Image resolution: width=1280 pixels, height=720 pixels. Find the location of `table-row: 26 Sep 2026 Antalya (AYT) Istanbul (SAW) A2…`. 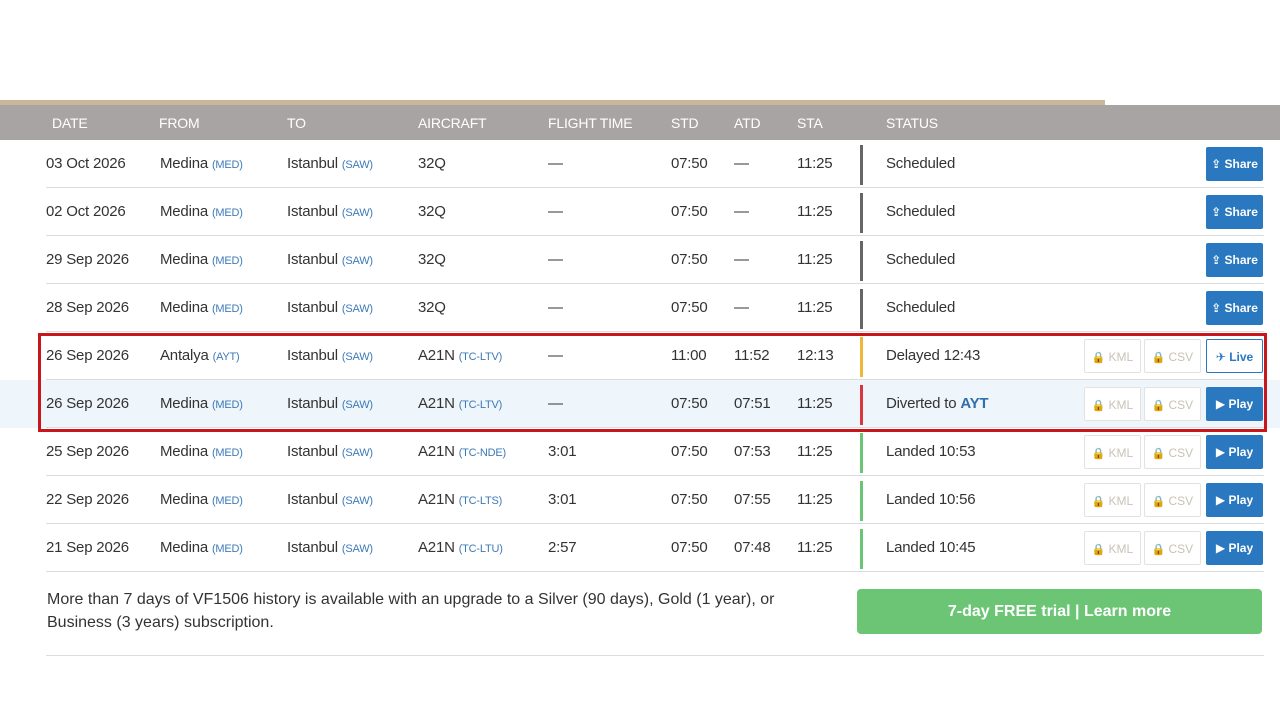

table-row: 26 Sep 2026 Antalya (AYT) Istanbul (SAW) A2… is located at coordinates (640, 356).